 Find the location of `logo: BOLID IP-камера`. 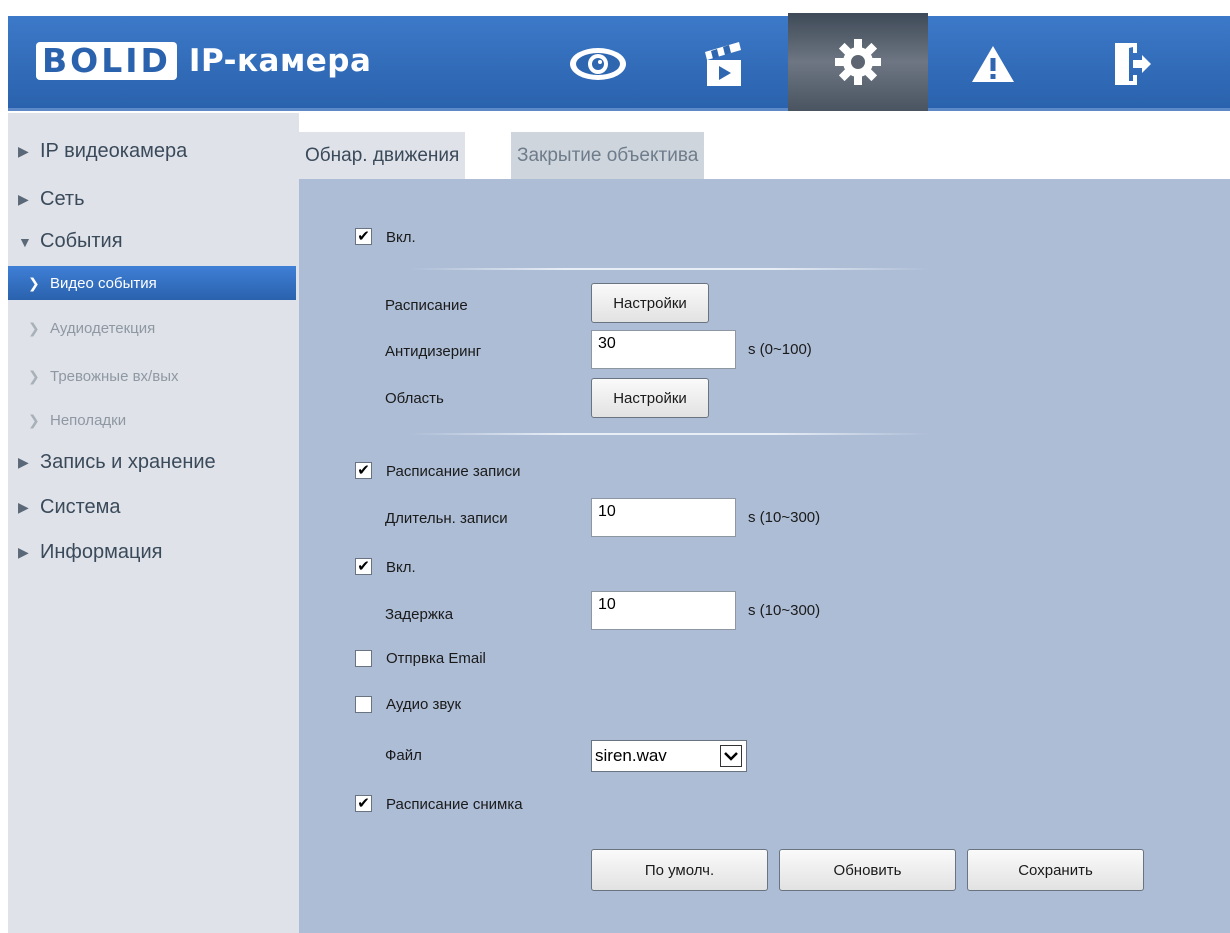

logo: BOLID IP-камера is located at coordinates (203, 61).